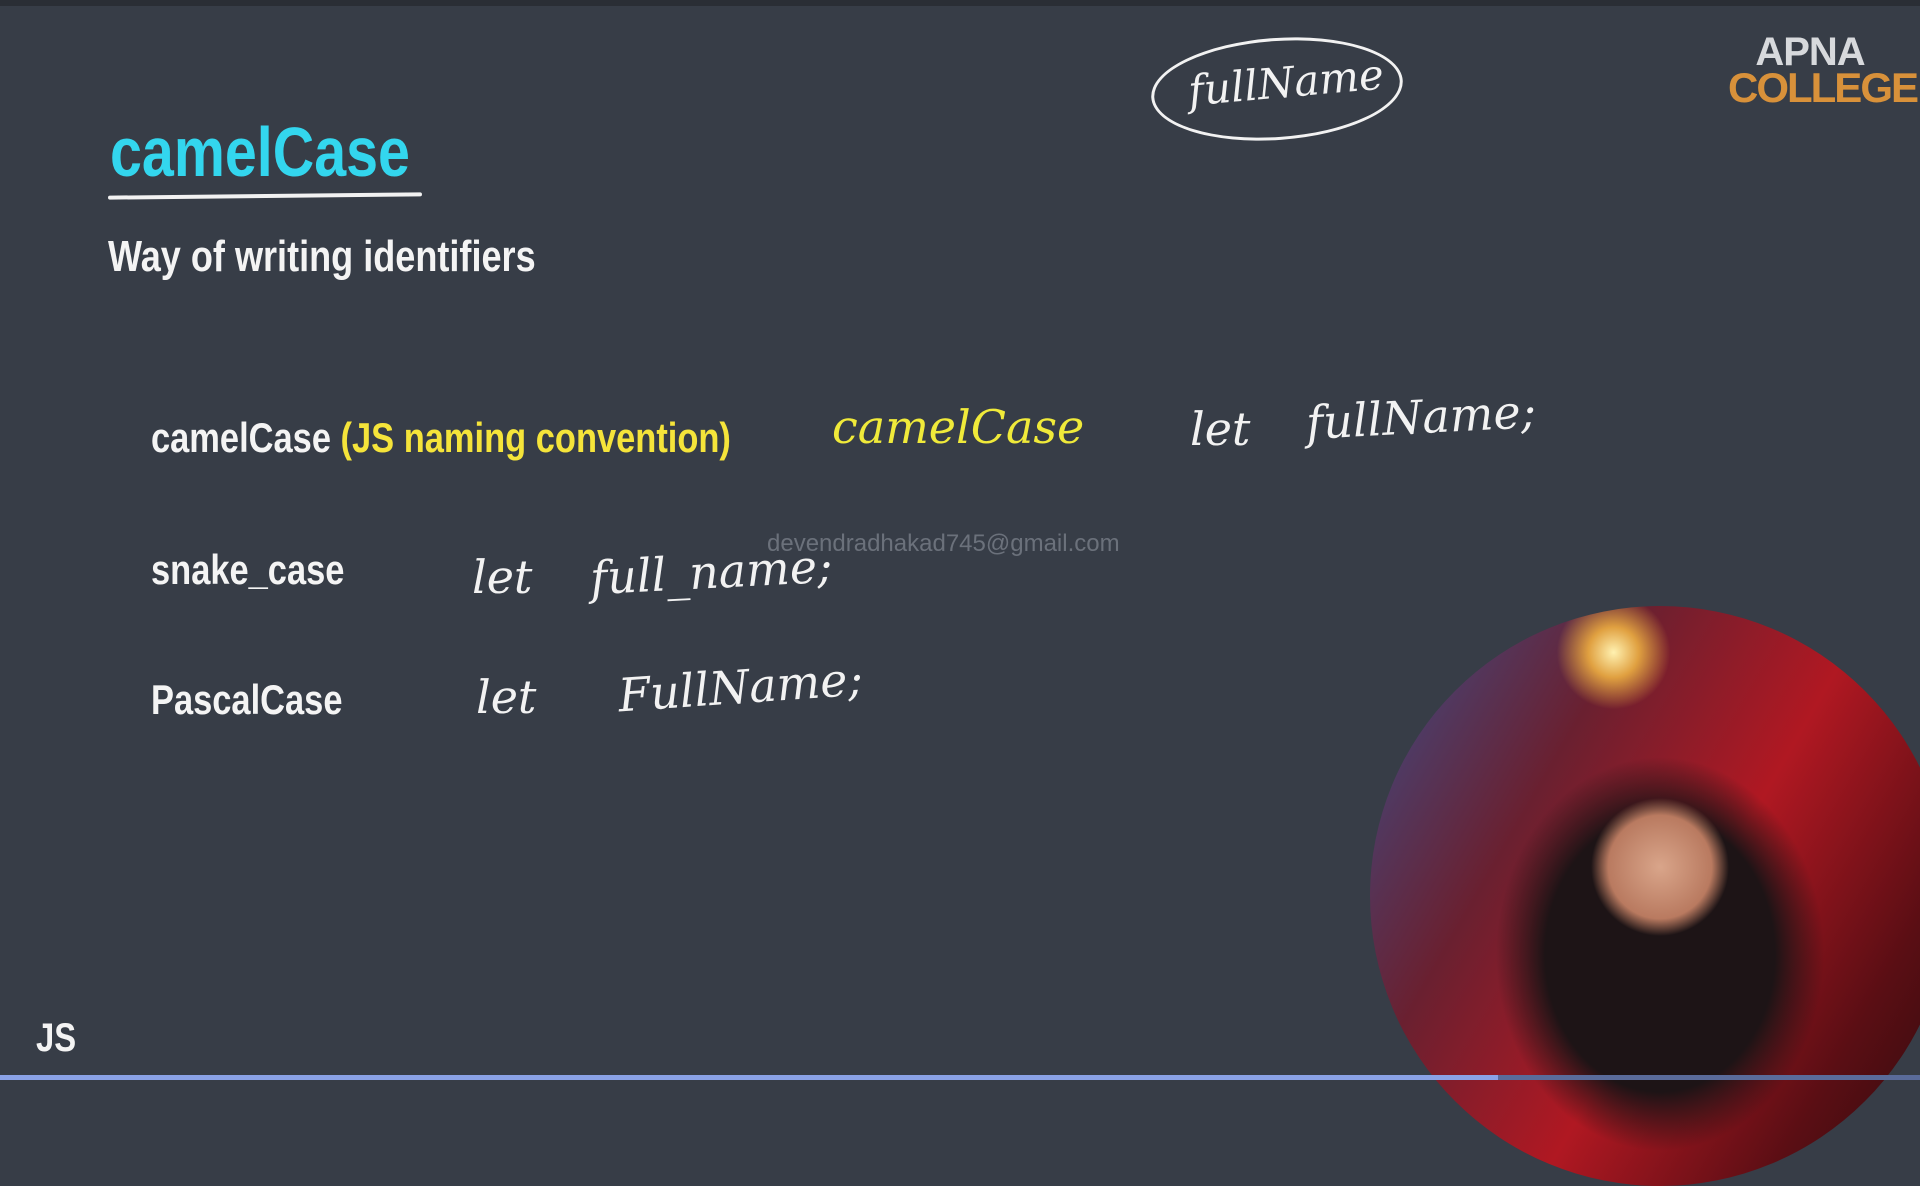  What do you see at coordinates (248, 569) in the screenshot?
I see `snakecase-row: snake_case` at bounding box center [248, 569].